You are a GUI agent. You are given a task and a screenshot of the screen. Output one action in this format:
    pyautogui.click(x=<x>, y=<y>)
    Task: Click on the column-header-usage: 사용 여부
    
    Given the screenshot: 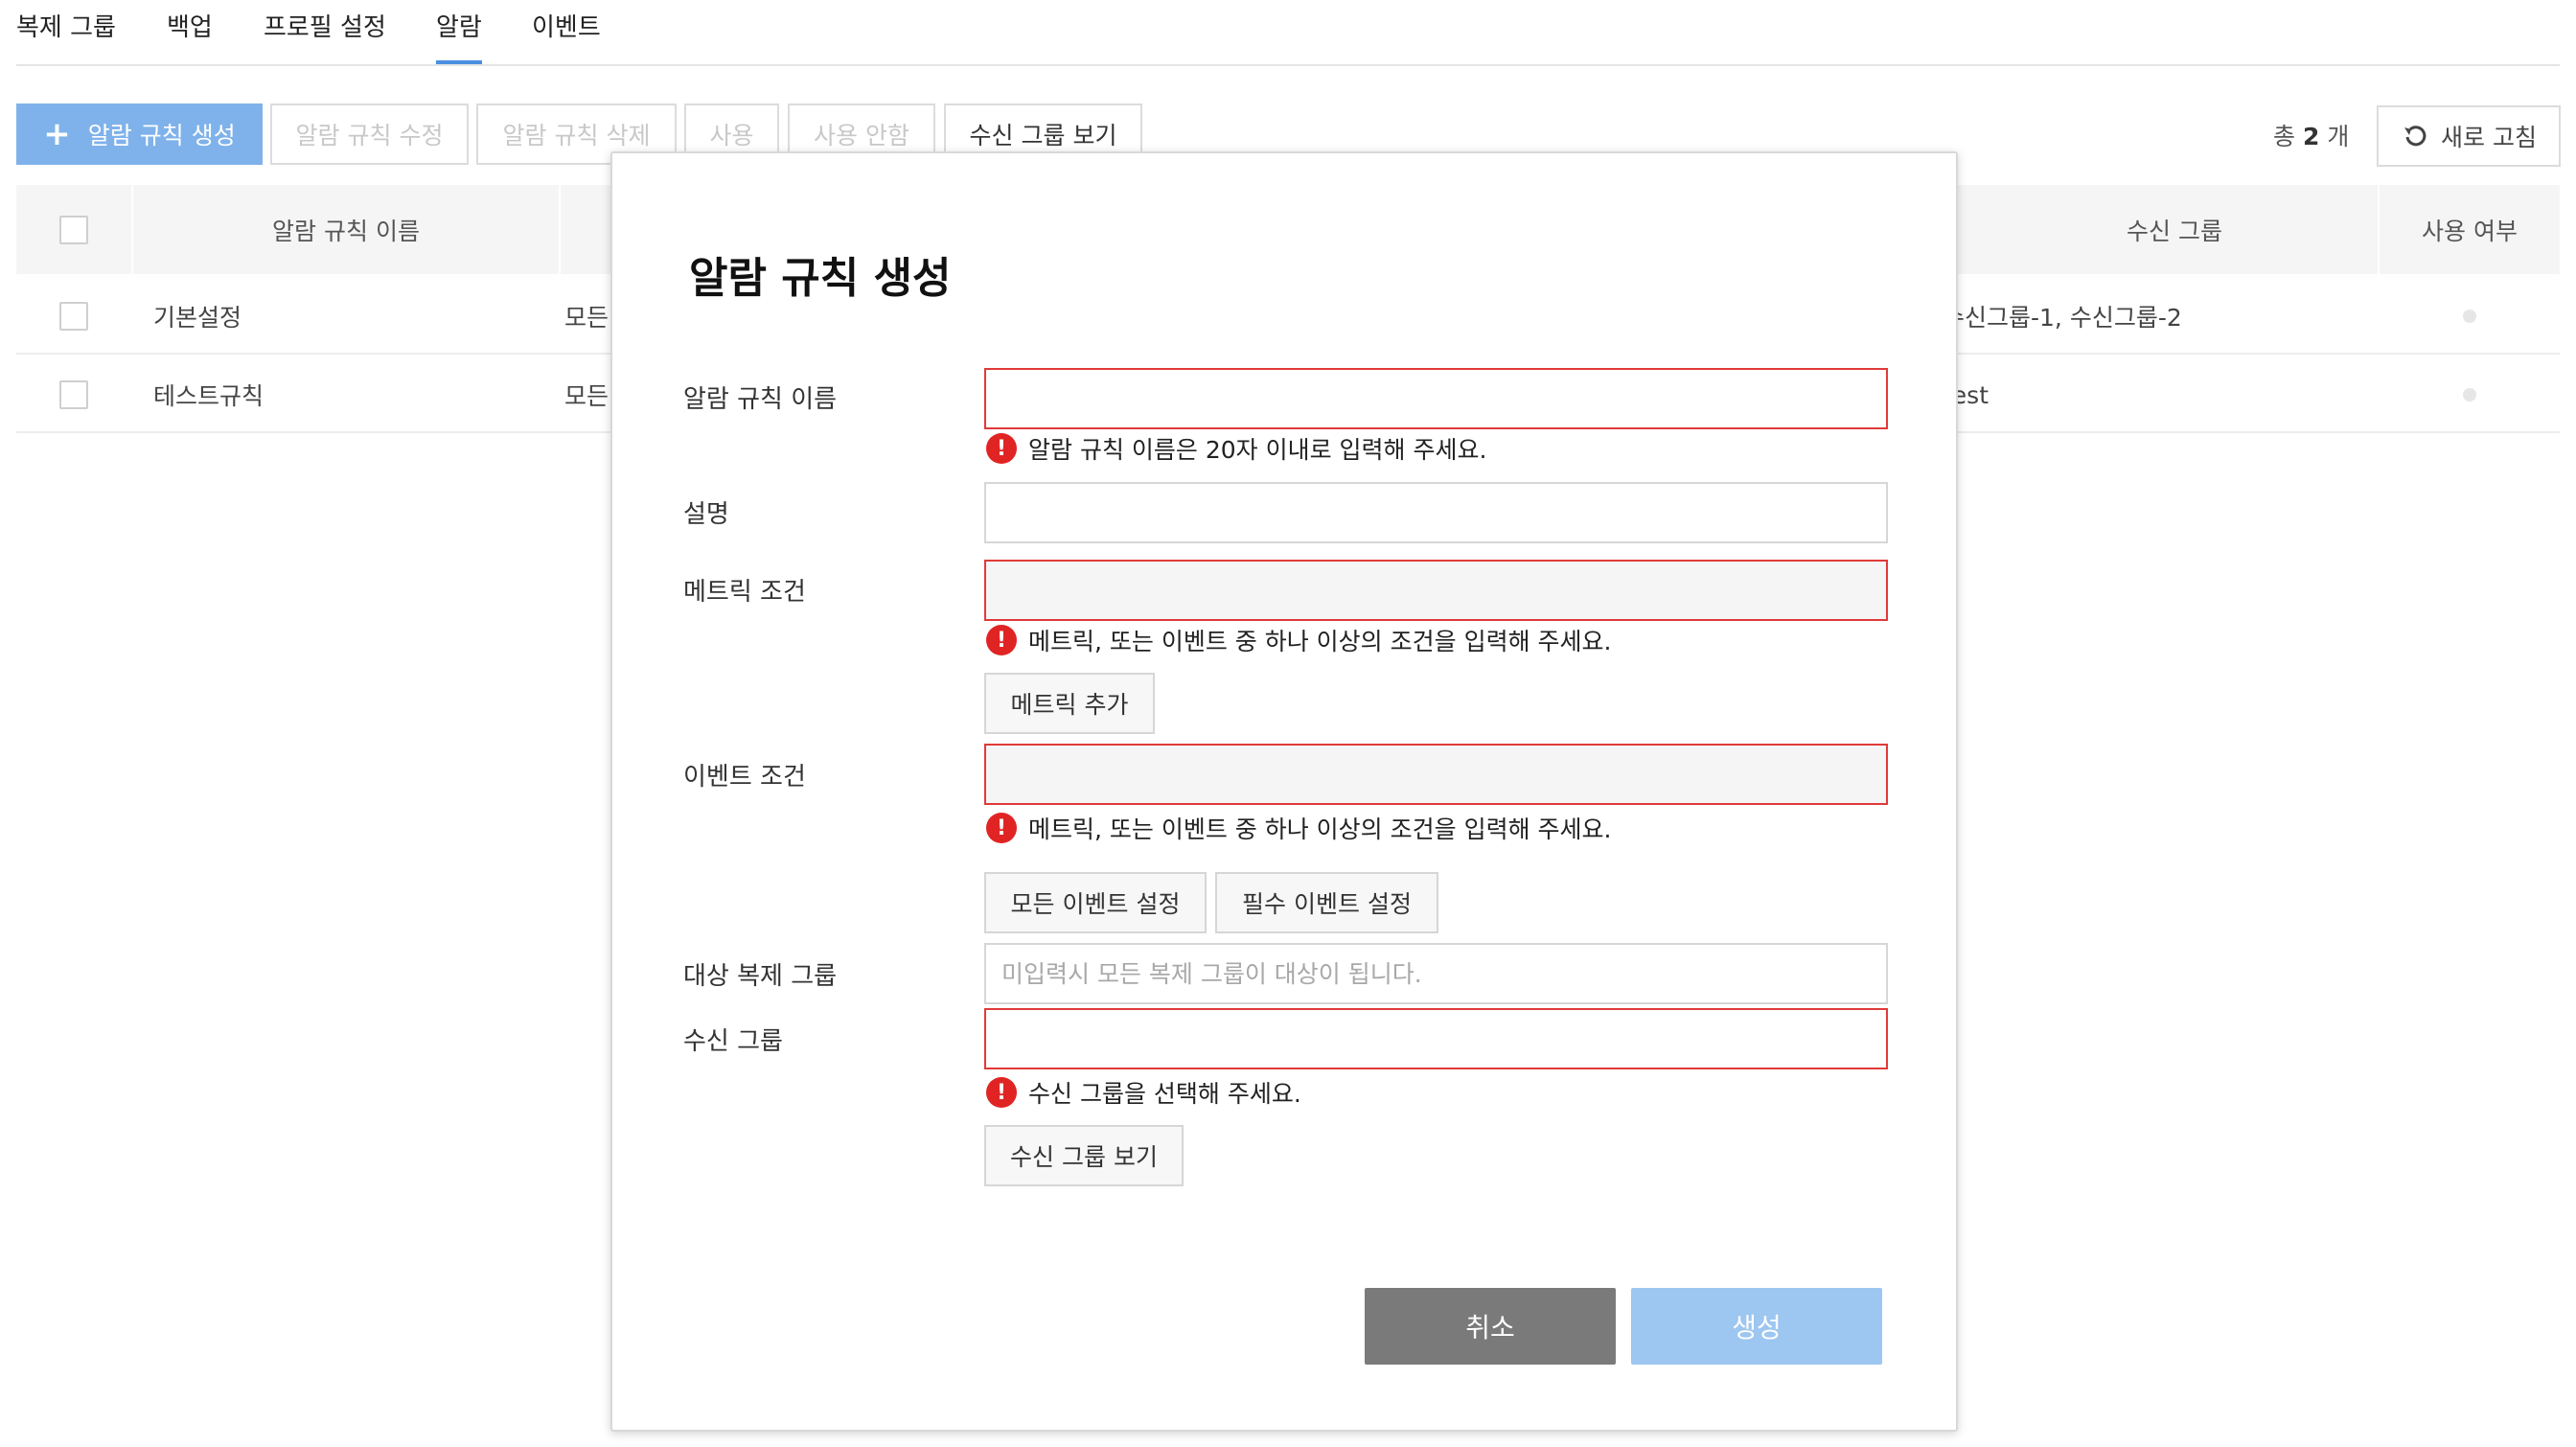 What is the action you would take?
    pyautogui.click(x=2470, y=229)
    